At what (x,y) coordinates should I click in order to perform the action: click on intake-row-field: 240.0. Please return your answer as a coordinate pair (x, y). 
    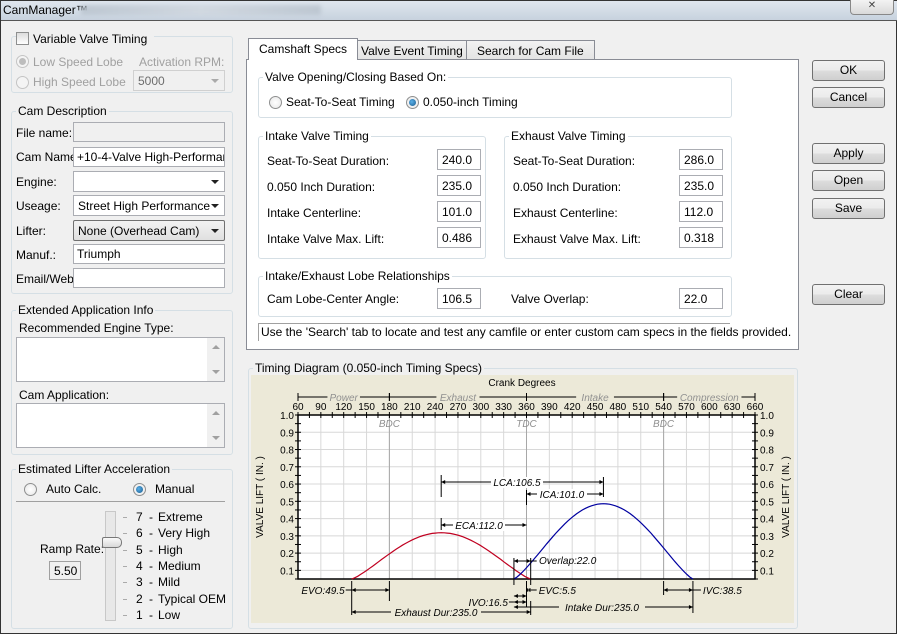
    Looking at the image, I should click on (459, 159).